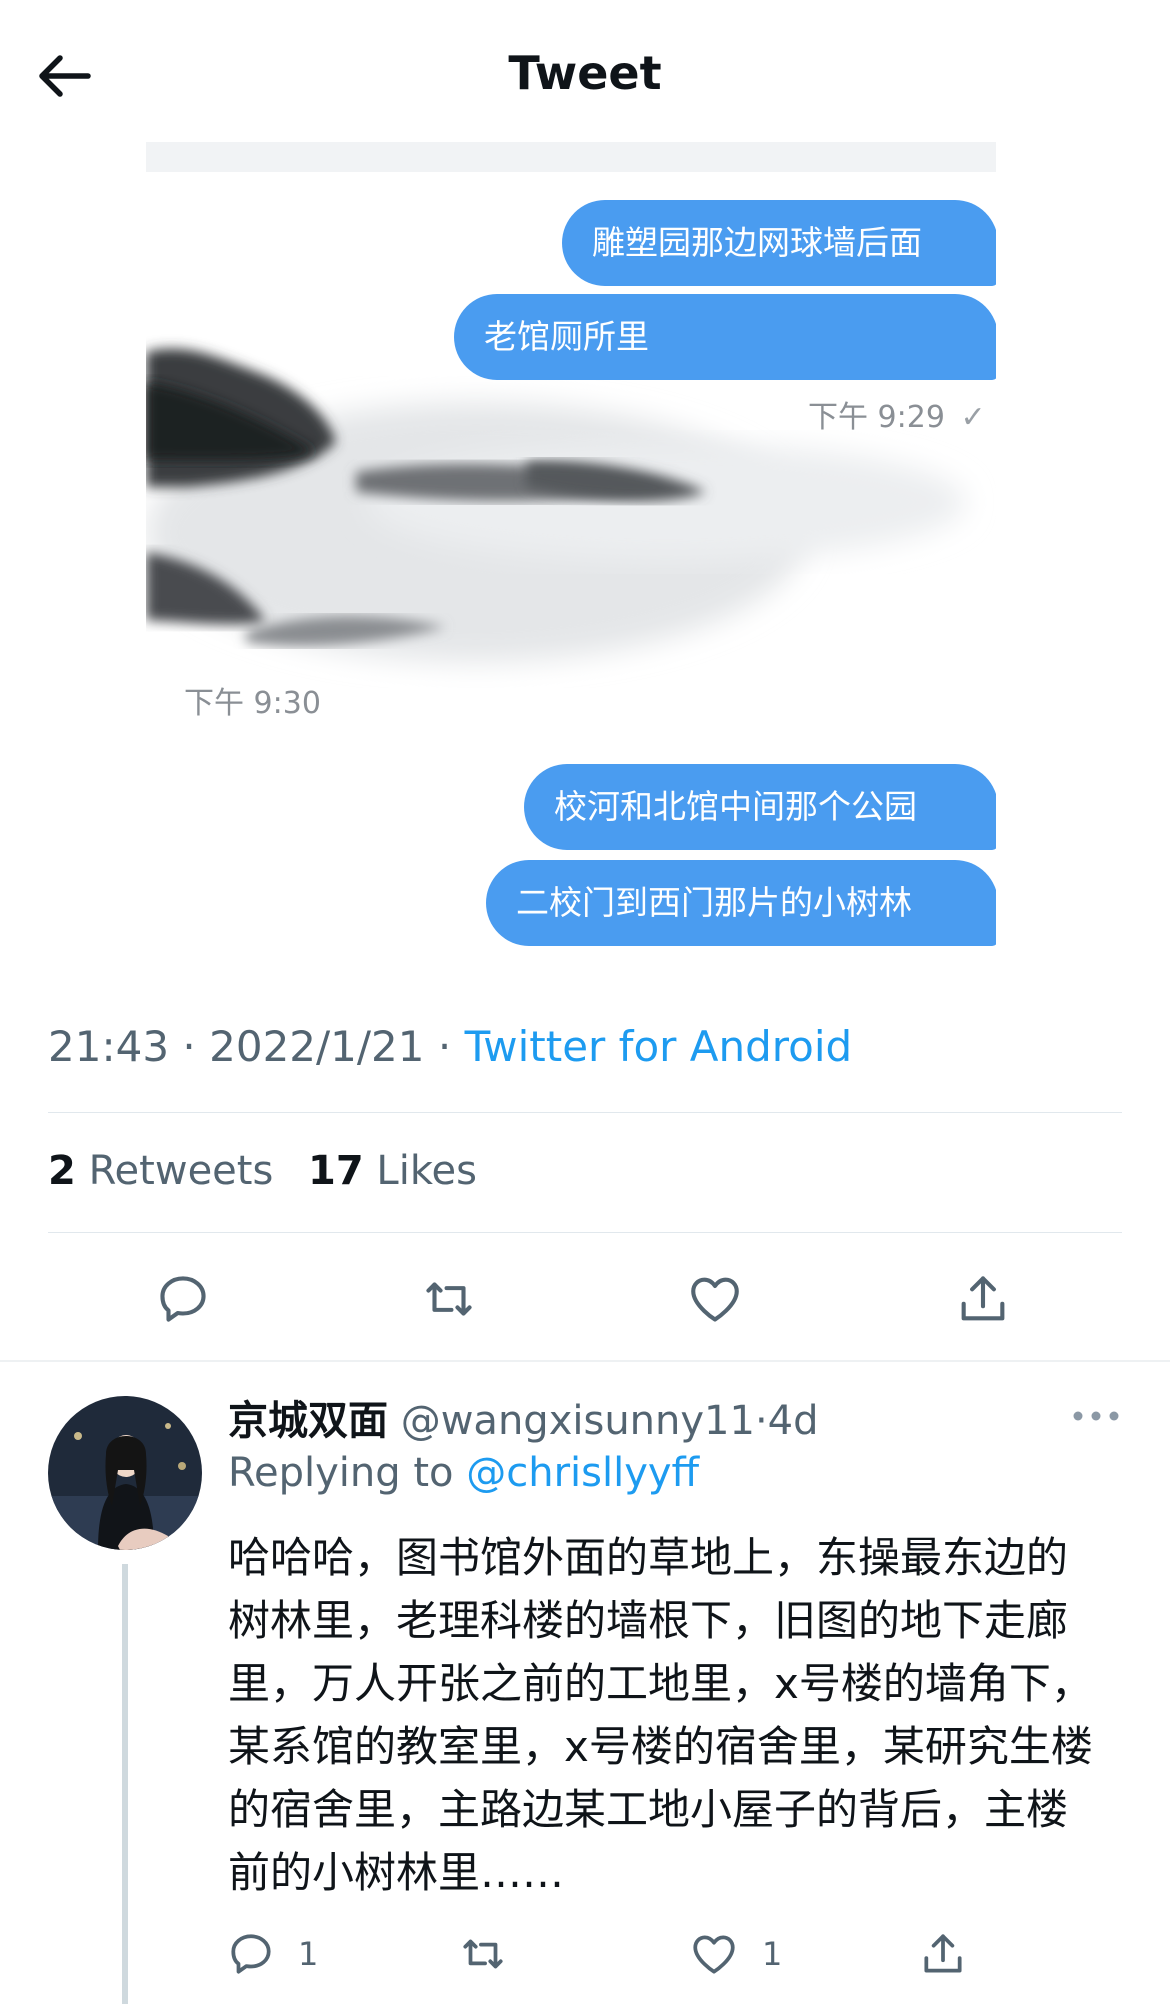 The image size is (1170, 2013). I want to click on share-button, so click(983, 1299).